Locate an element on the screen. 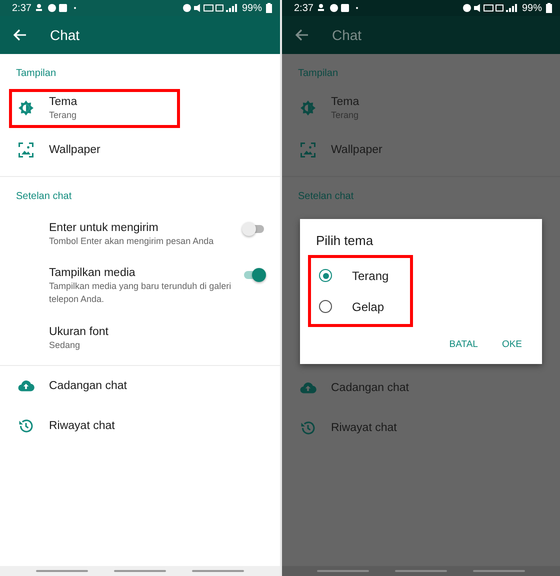 The height and width of the screenshot is (576, 560). item-title: Enter untuk mengirim is located at coordinates (104, 227).